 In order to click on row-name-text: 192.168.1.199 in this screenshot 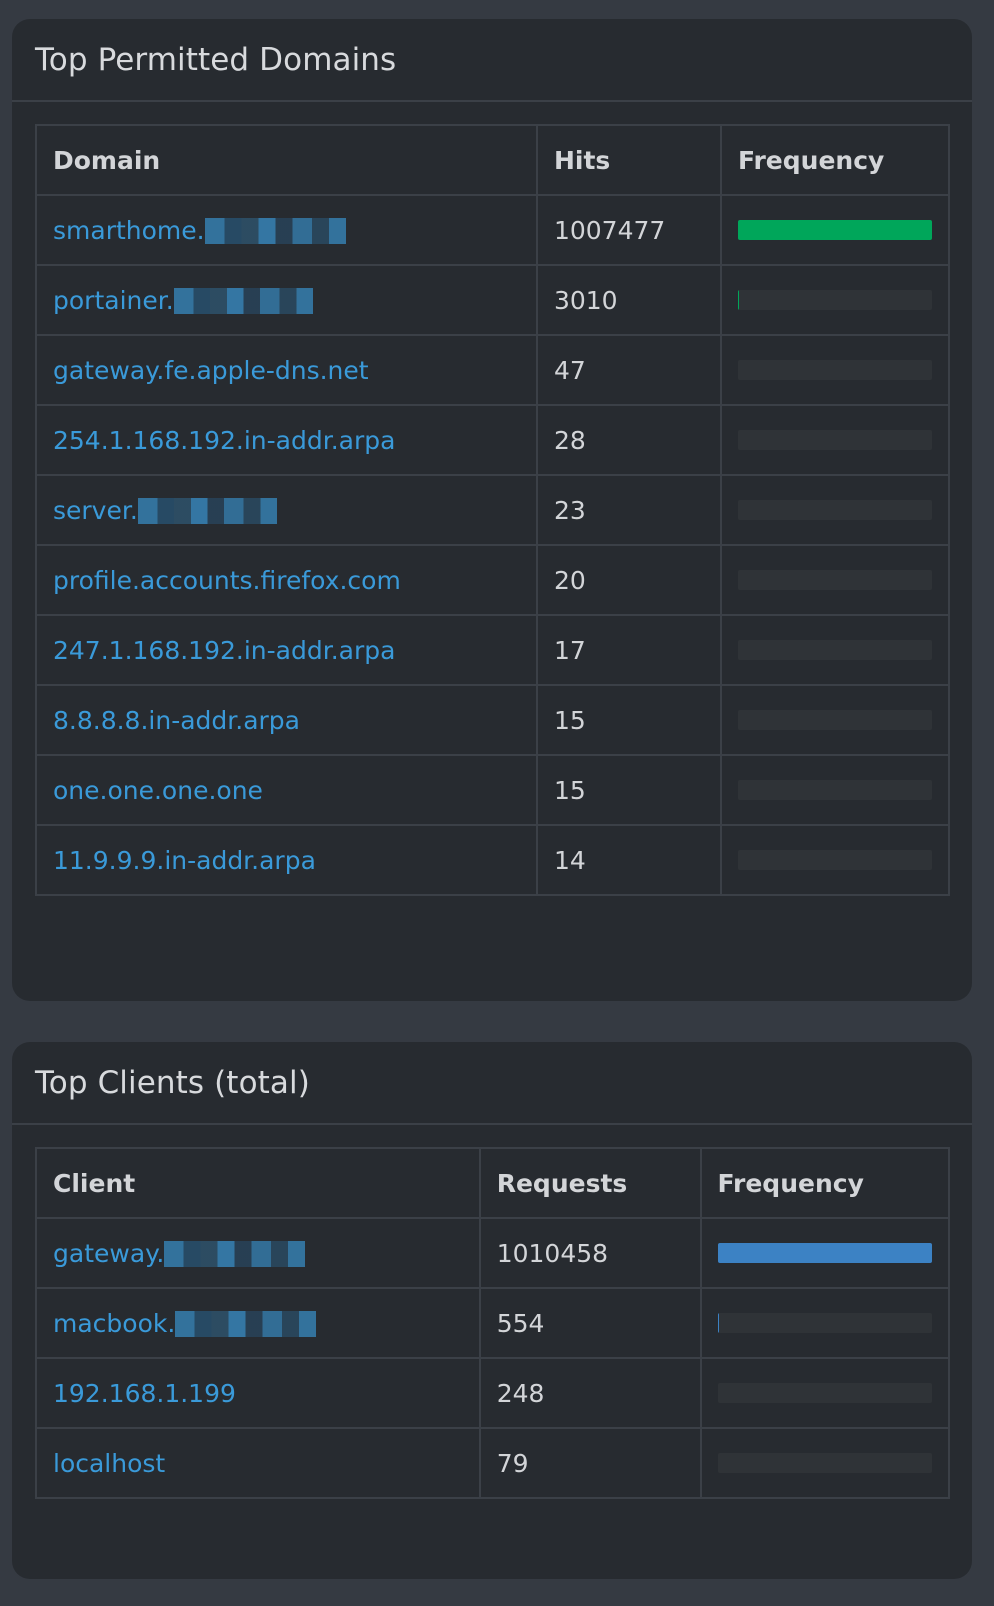, I will do `click(144, 1393)`.